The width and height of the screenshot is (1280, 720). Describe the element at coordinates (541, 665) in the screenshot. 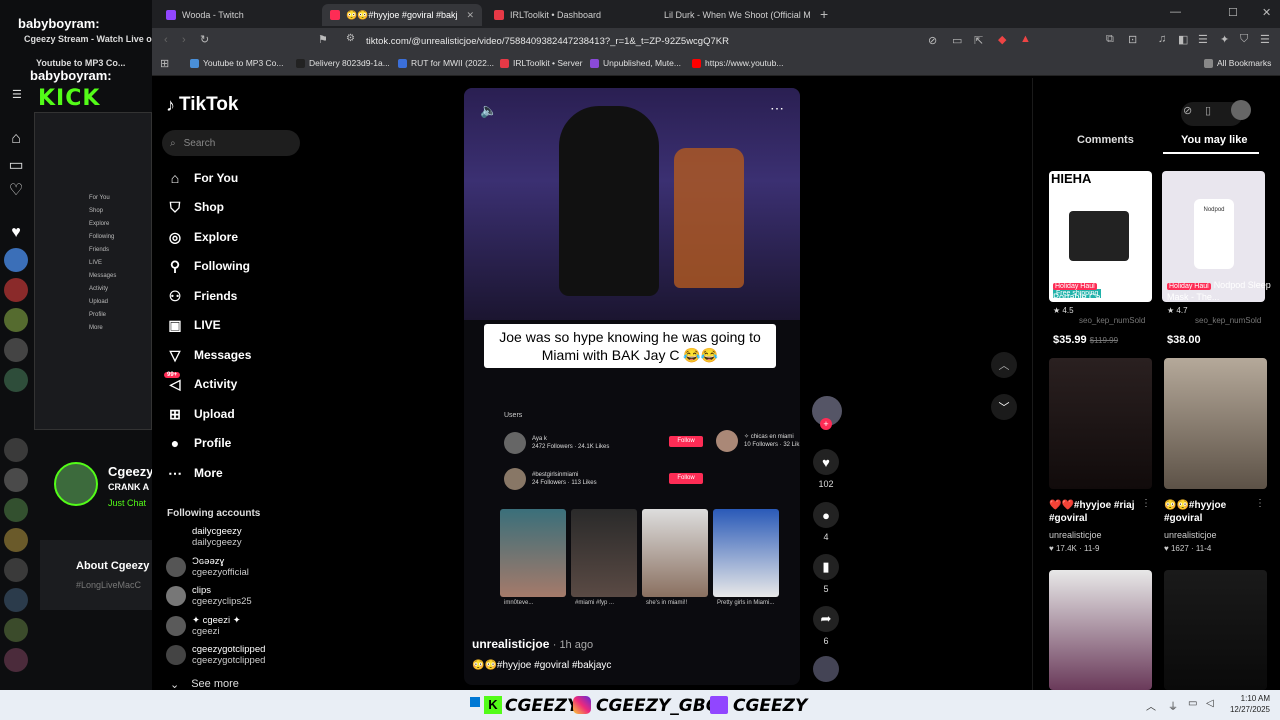

I see `video-hashtags: 😳😳#hyyjoe #goviral #bakjayc` at that location.